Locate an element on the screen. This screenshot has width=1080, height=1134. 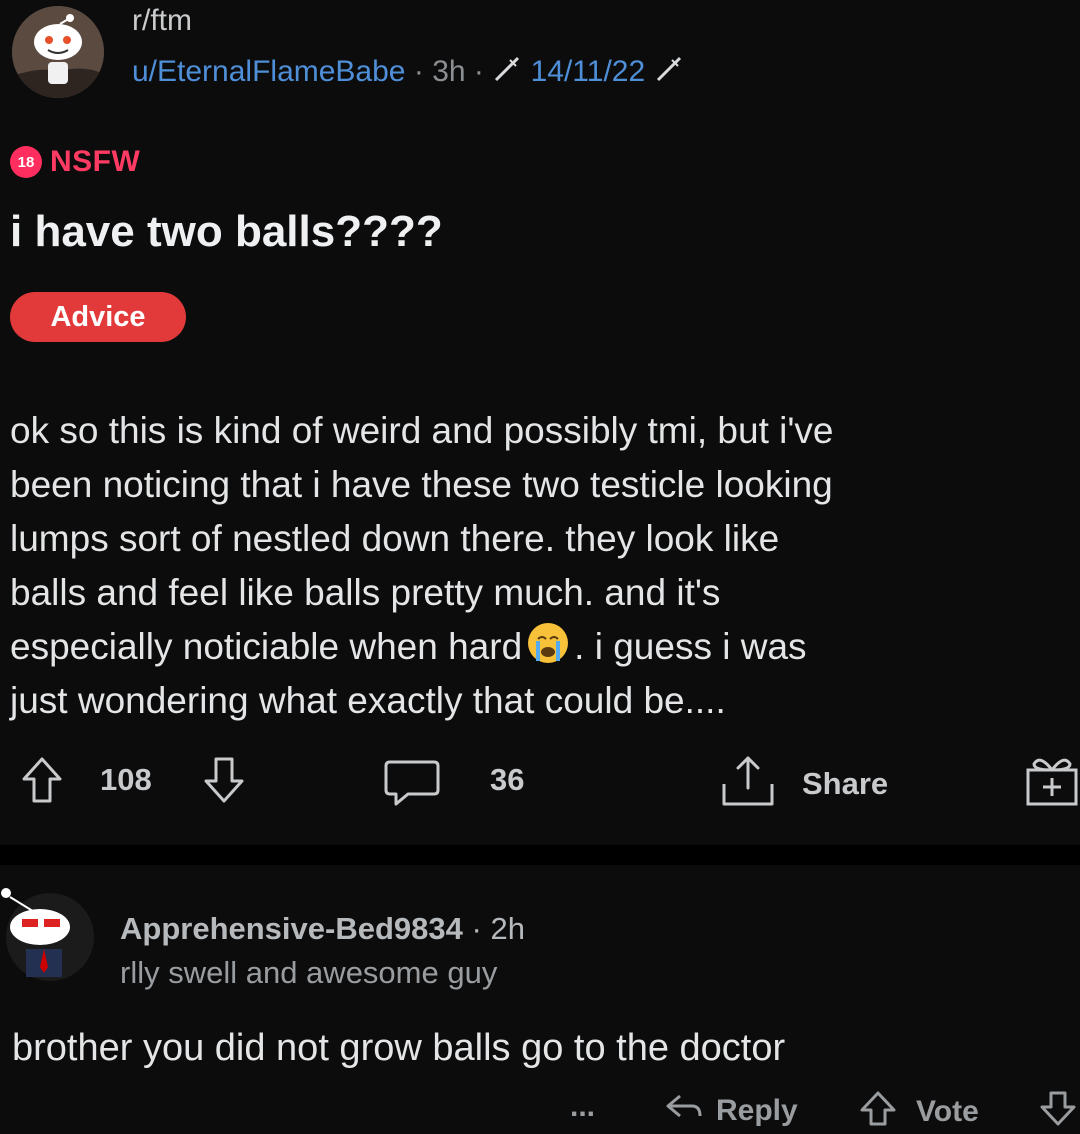
upvote-button is located at coordinates (42, 782).